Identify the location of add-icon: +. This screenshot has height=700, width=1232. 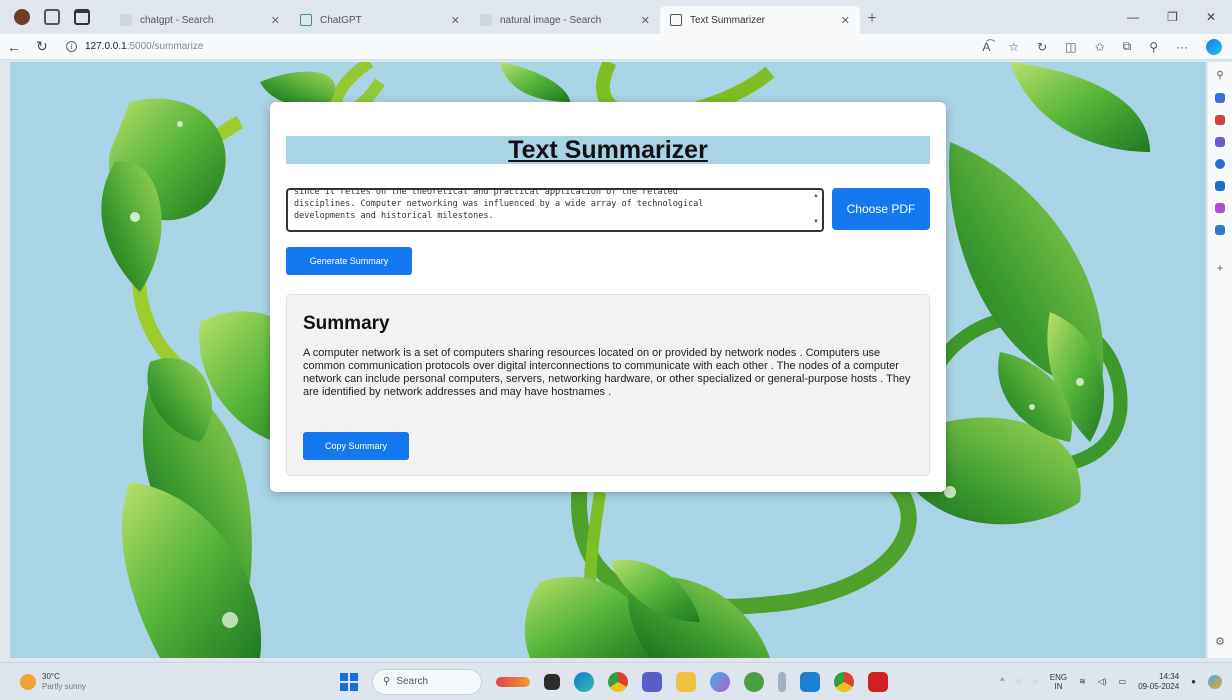
(1219, 268).